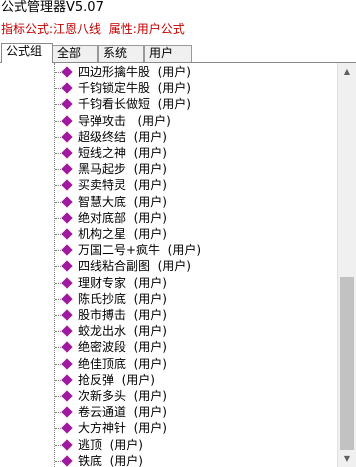  Describe the element at coordinates (124, 120) in the screenshot. I see `tree-item-label: 导弹攻击 (用户)` at that location.